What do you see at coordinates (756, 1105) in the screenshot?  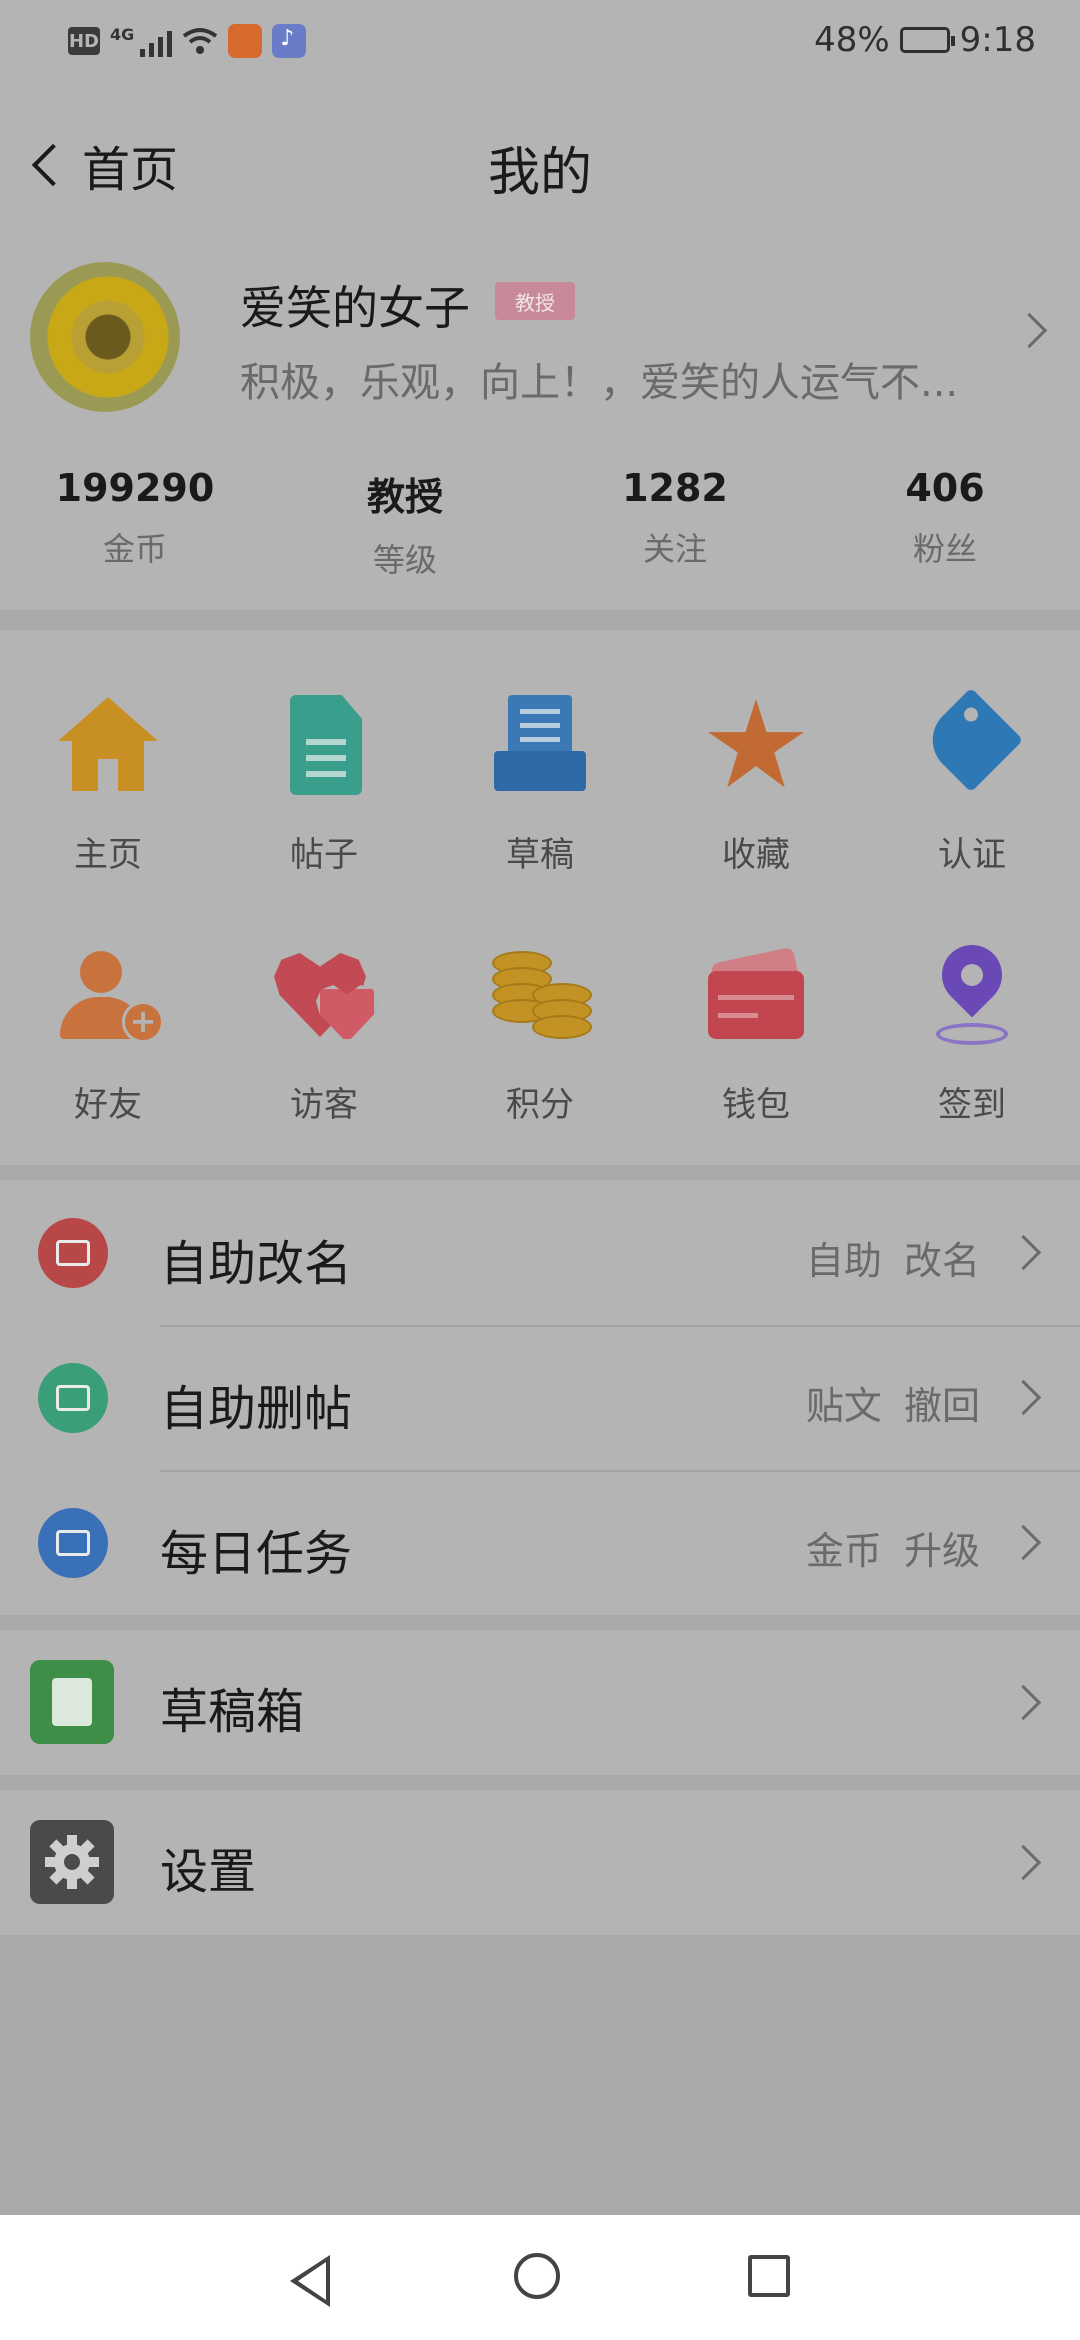 I see `grid-item-label: 钱包` at bounding box center [756, 1105].